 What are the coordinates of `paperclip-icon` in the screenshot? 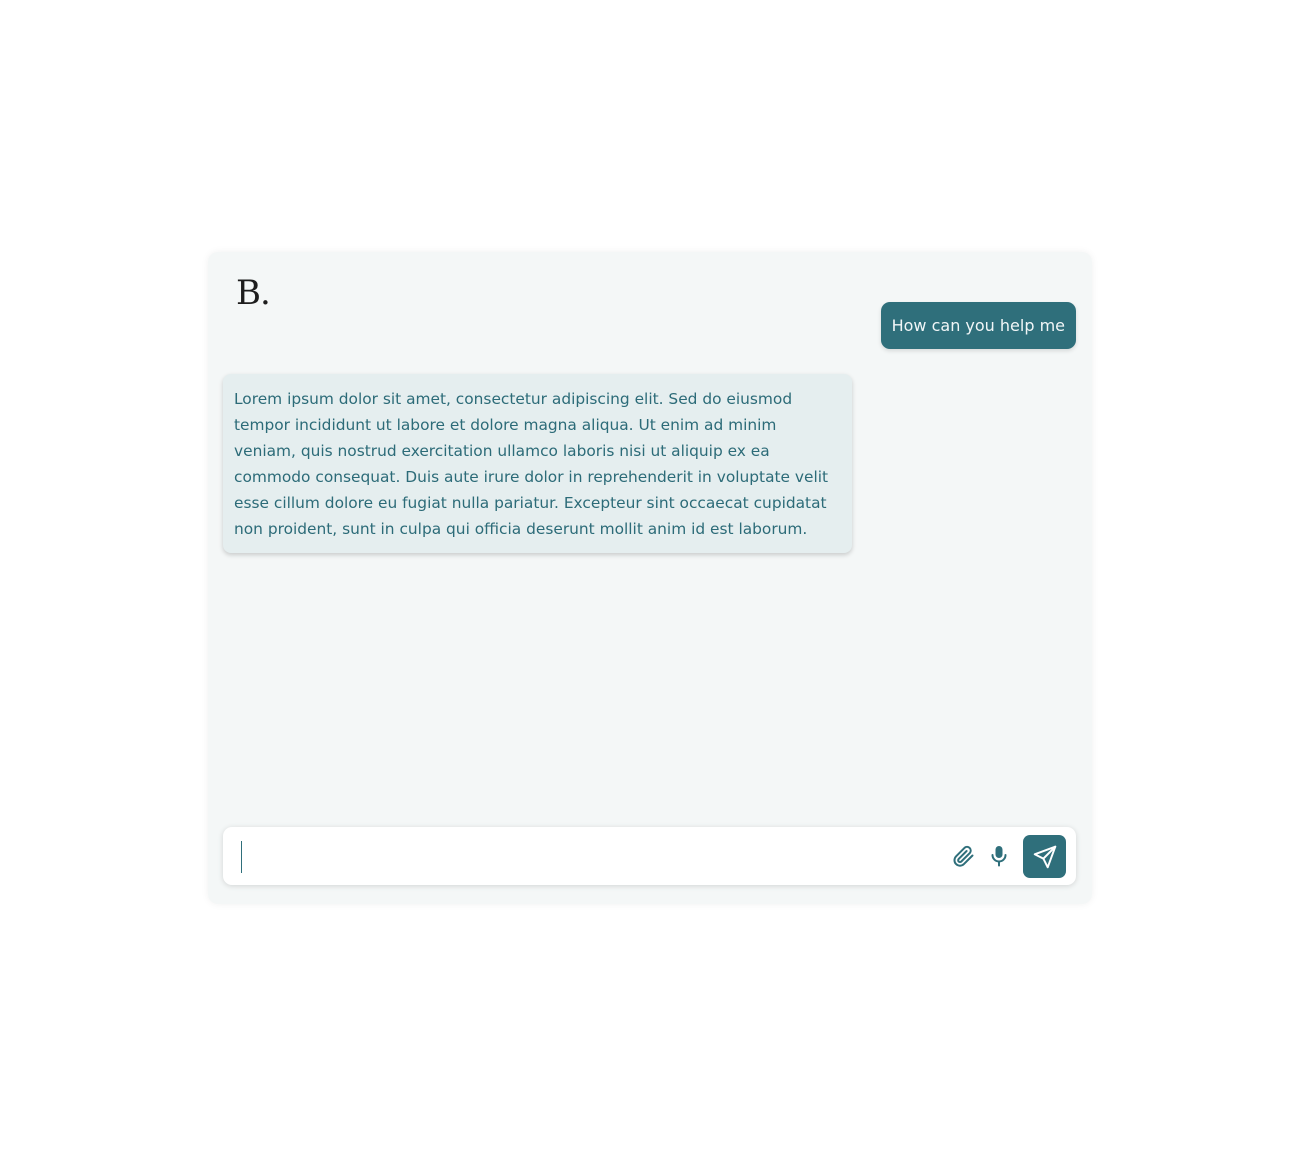 It's located at (963, 856).